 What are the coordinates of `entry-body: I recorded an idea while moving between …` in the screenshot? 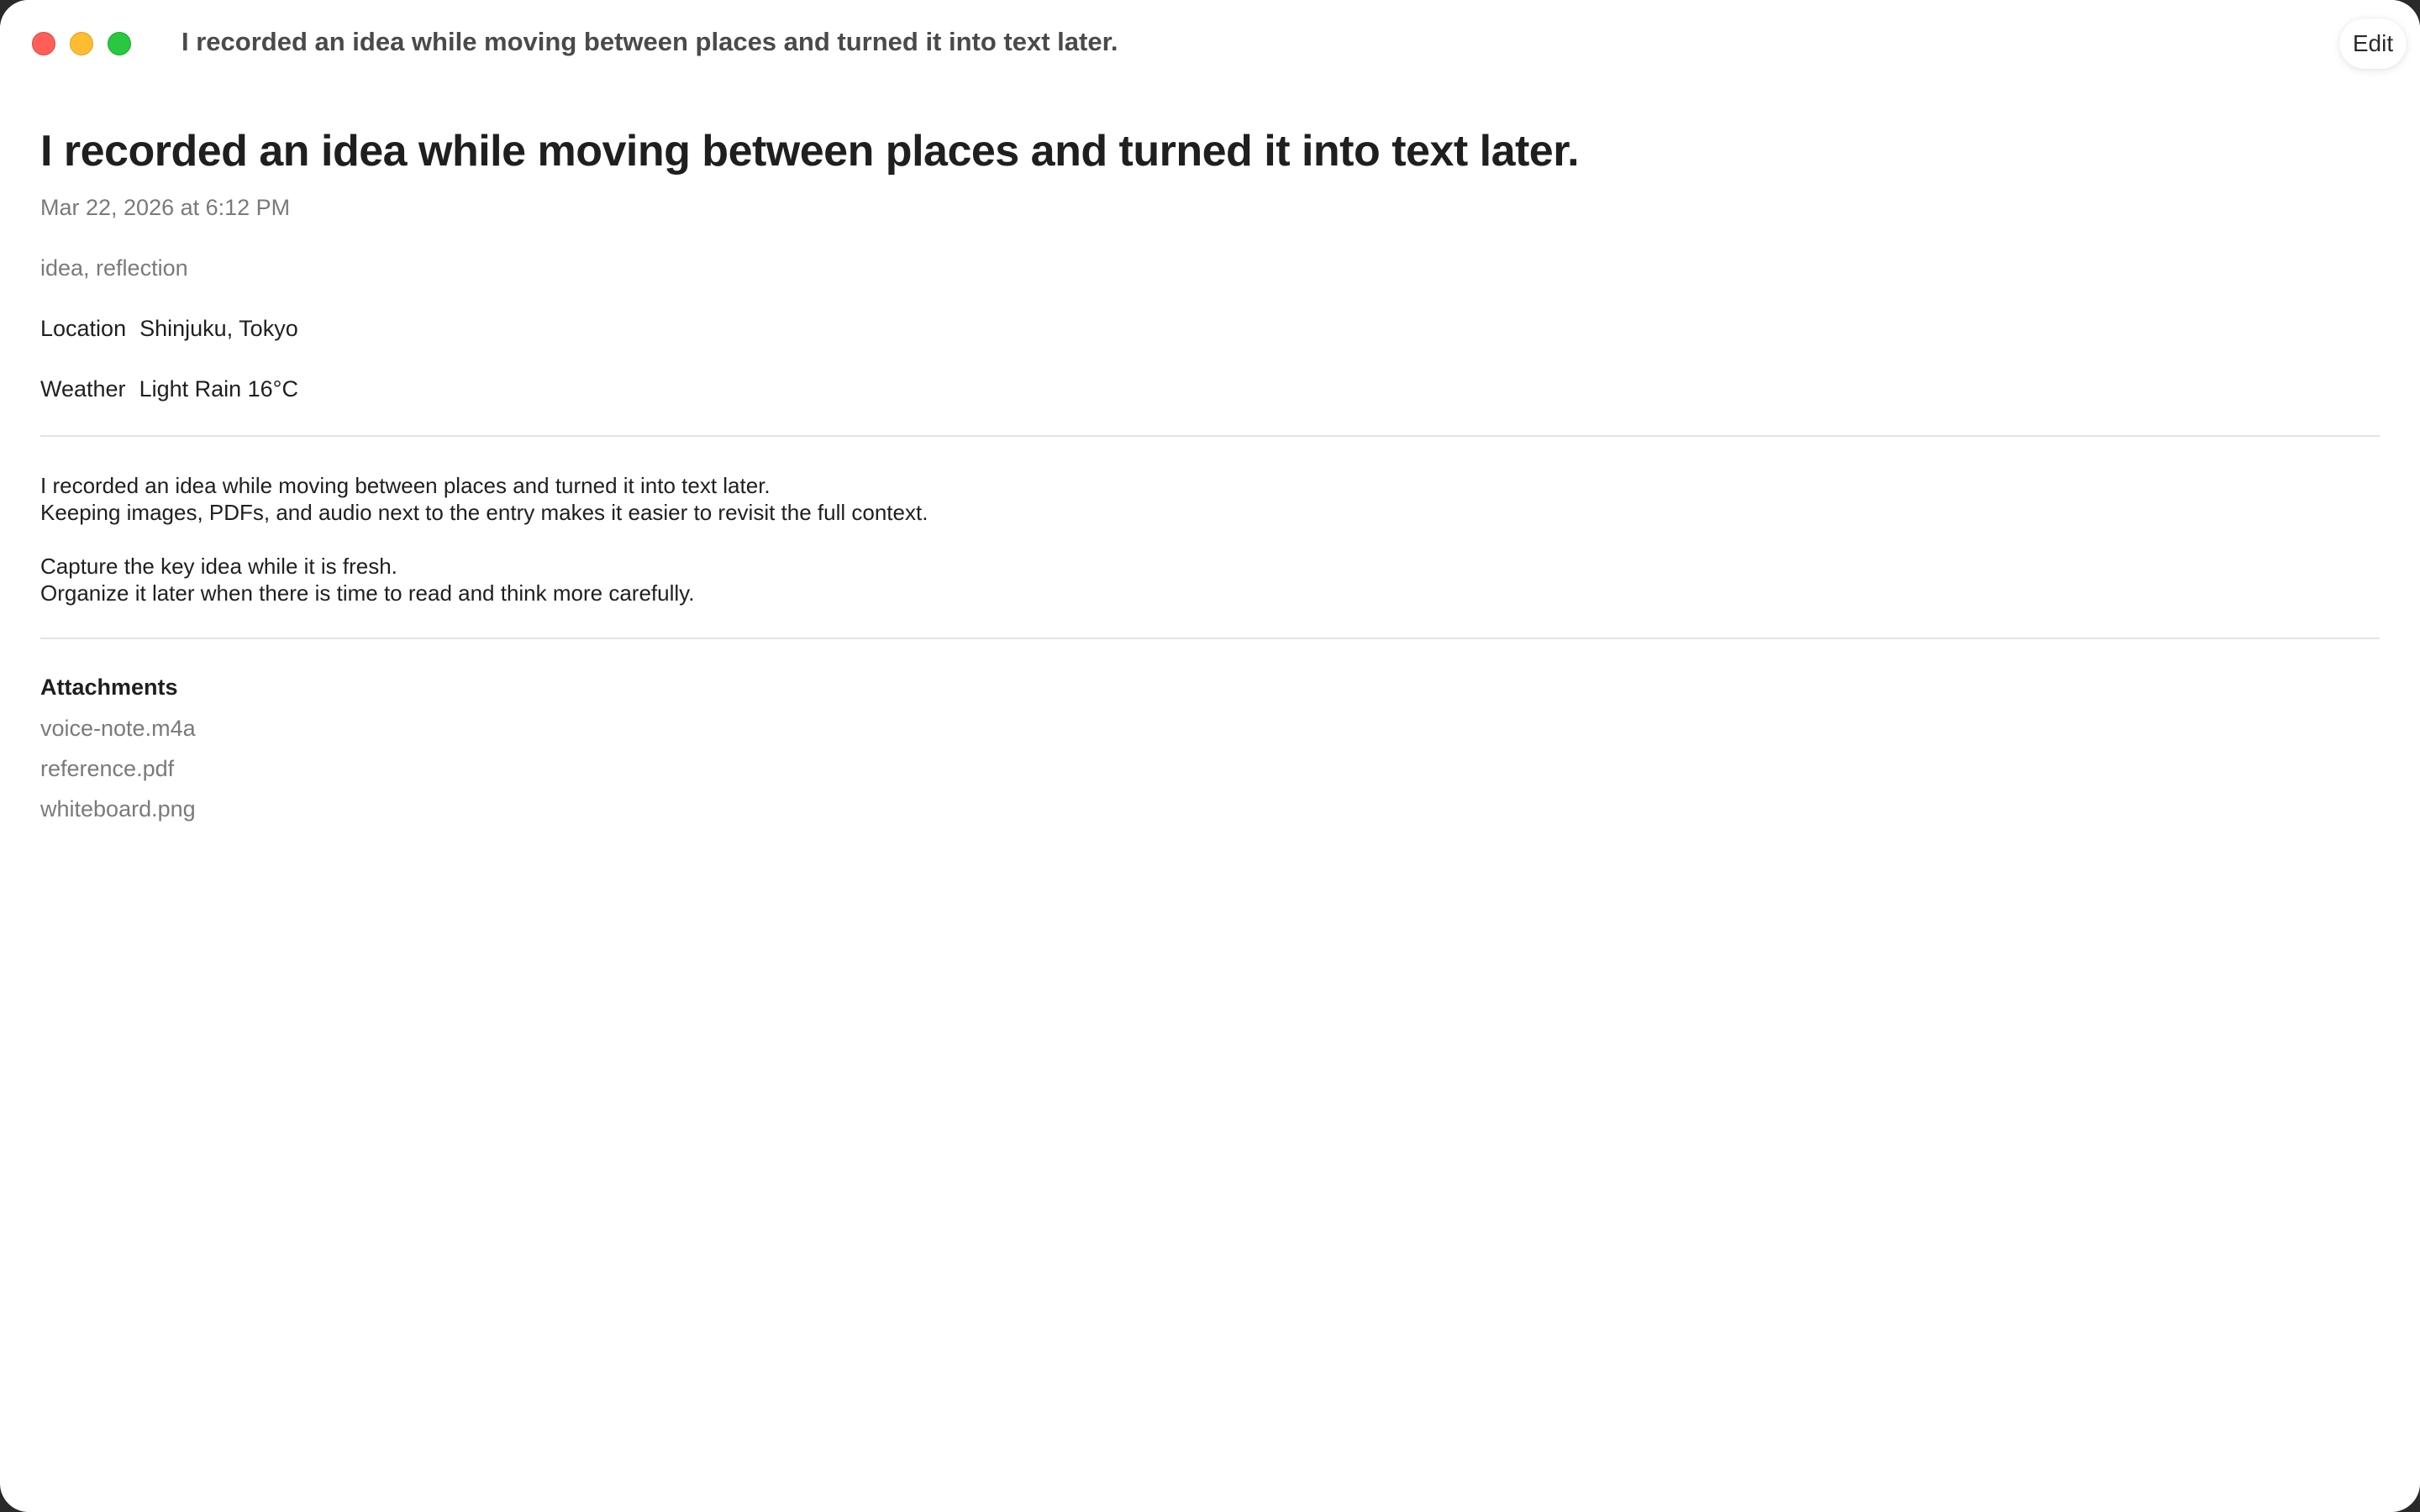 It's located at (484, 539).